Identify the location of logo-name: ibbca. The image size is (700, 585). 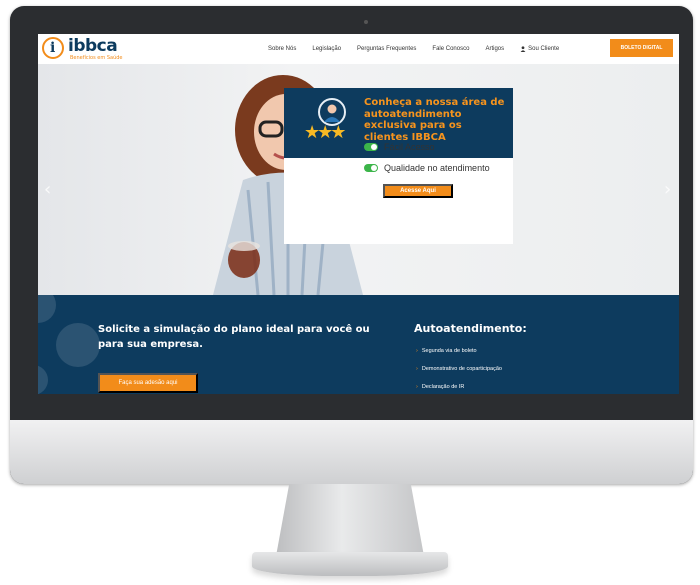
(93, 46).